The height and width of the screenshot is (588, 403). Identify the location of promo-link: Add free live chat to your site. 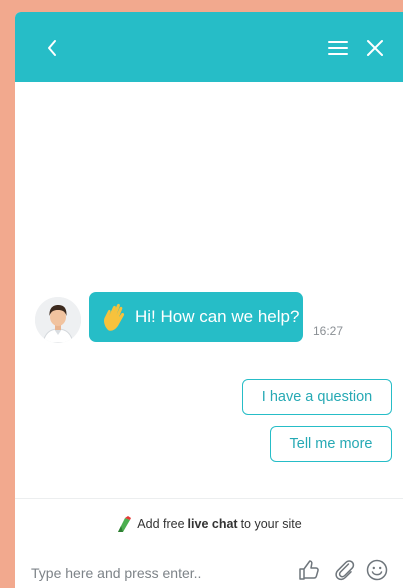
(209, 524).